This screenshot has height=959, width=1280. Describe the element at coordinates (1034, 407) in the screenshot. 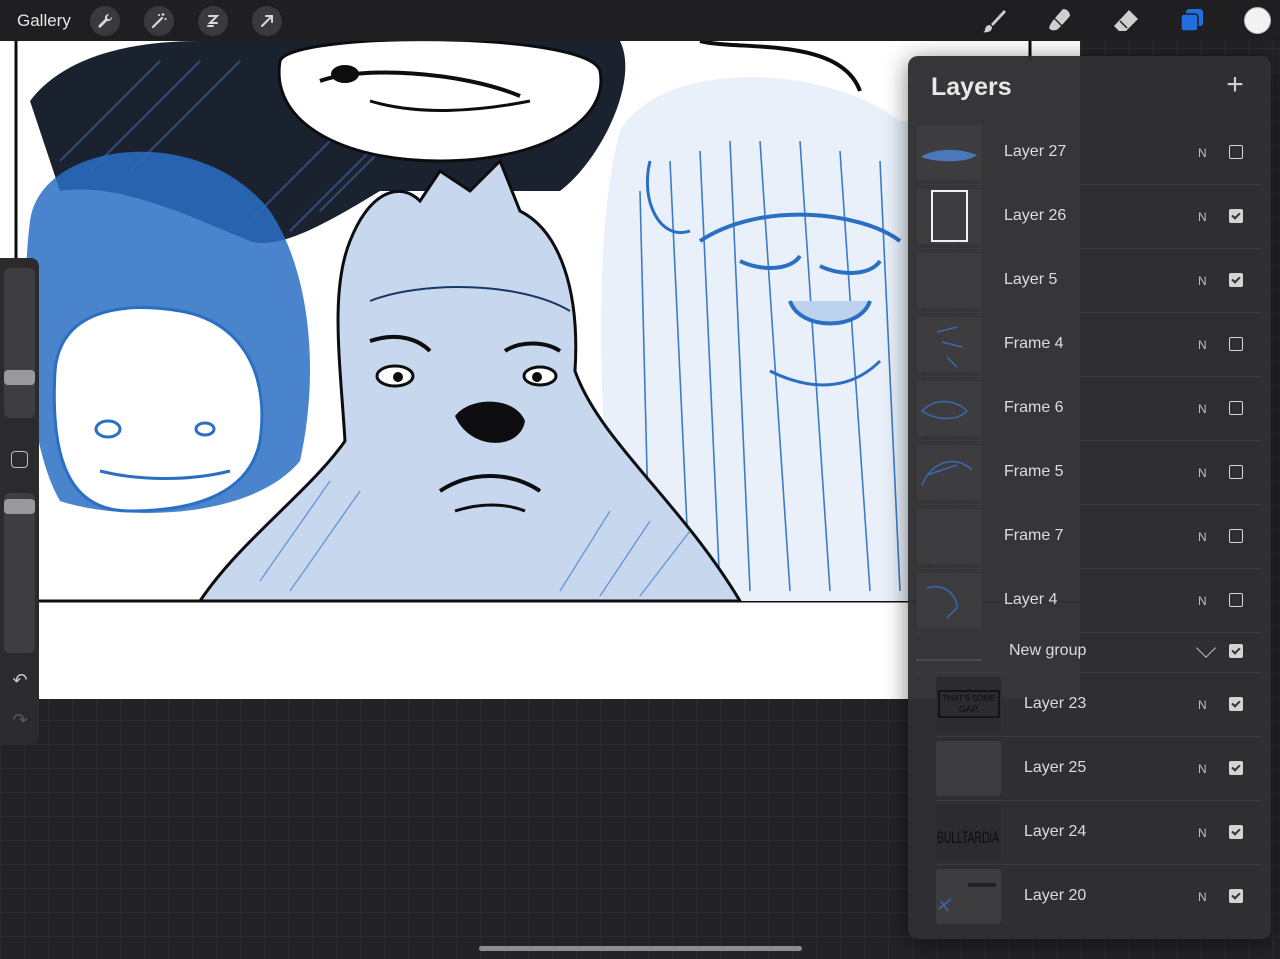

I see `layer-name: Frame 6` at that location.